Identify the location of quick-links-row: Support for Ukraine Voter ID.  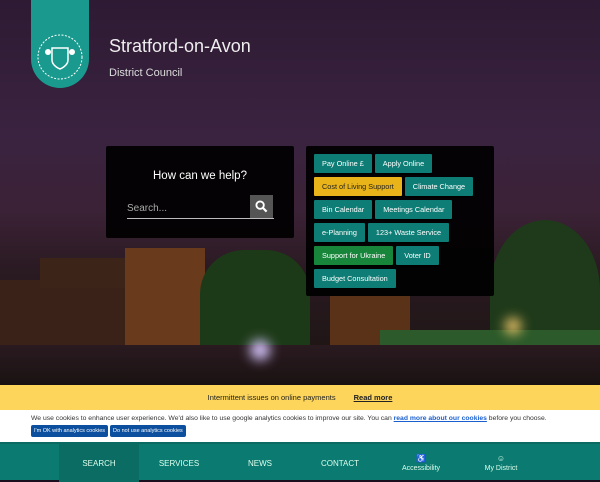
(401, 255).